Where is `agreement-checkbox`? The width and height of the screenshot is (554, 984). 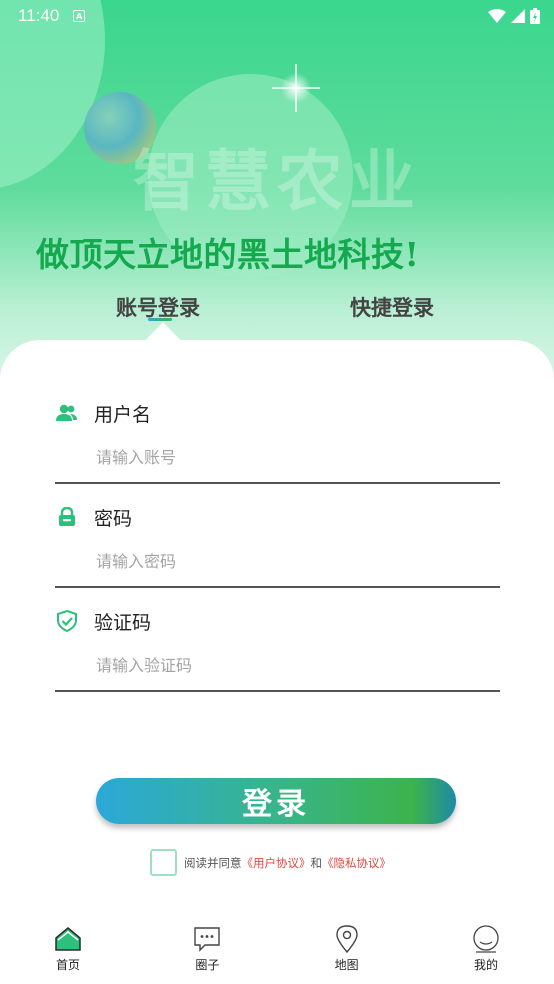 agreement-checkbox is located at coordinates (163, 862).